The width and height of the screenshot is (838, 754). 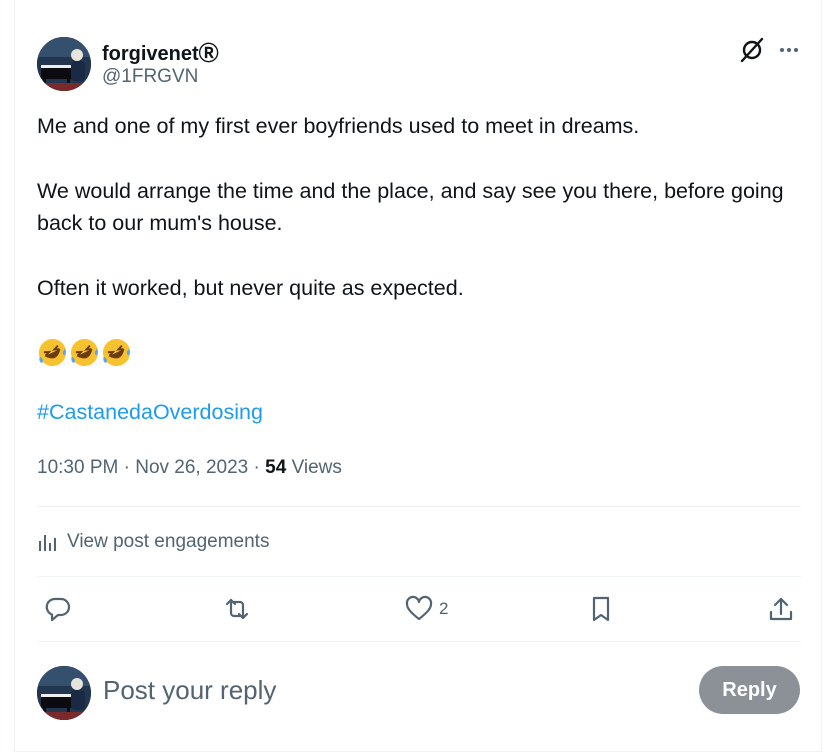 I want to click on emoji-row: 🤣 🤣 🤣, so click(x=85, y=353).